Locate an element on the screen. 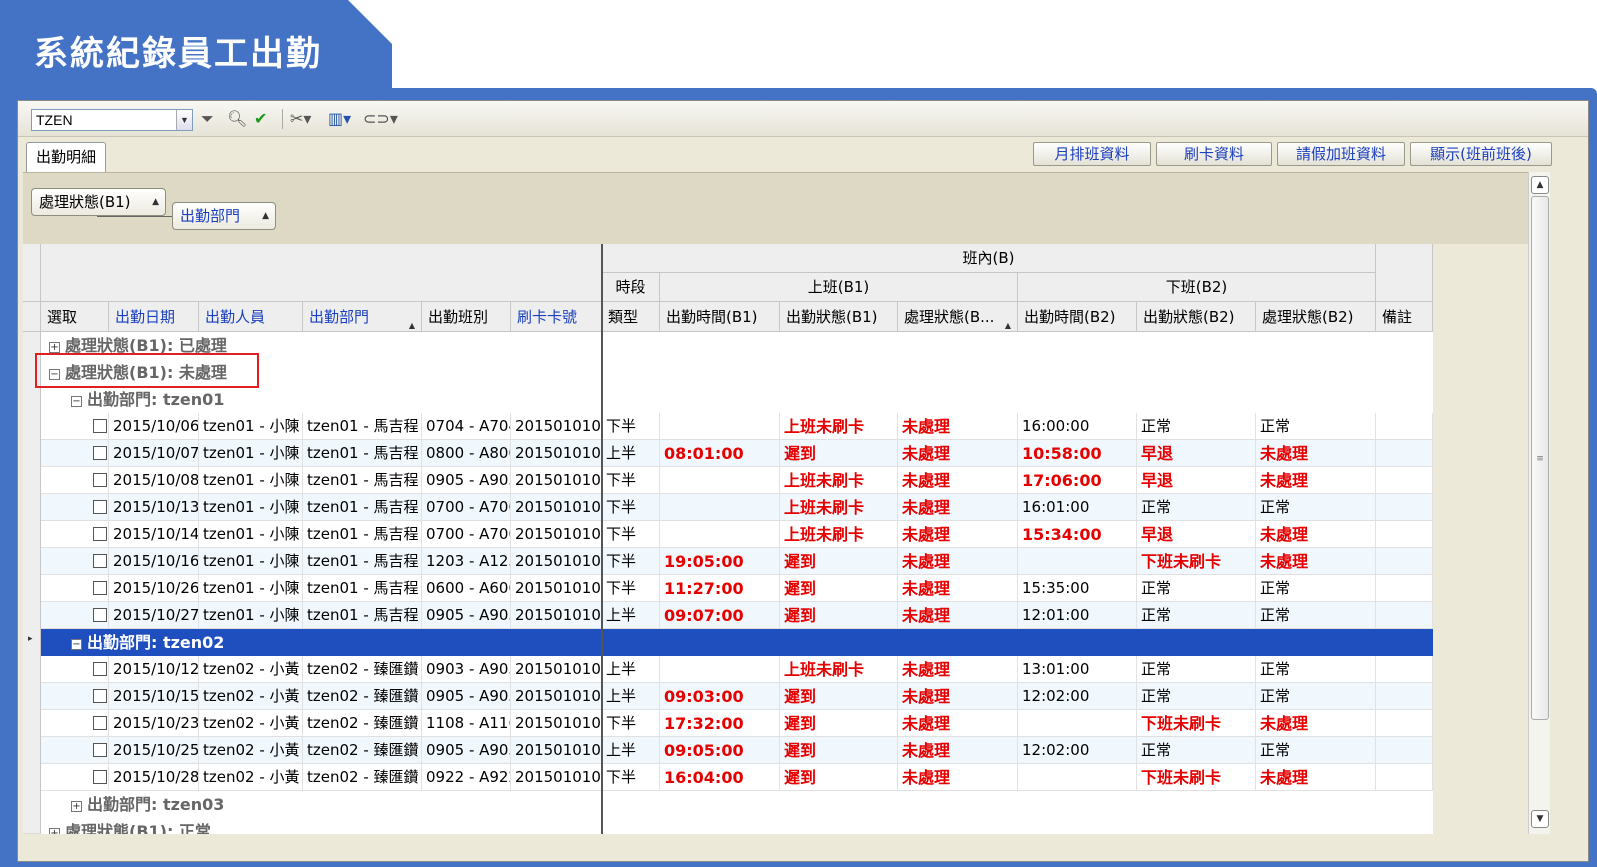 Image resolution: width=1597 pixels, height=867 pixels. search-icon: 🔍︎ is located at coordinates (237, 119).